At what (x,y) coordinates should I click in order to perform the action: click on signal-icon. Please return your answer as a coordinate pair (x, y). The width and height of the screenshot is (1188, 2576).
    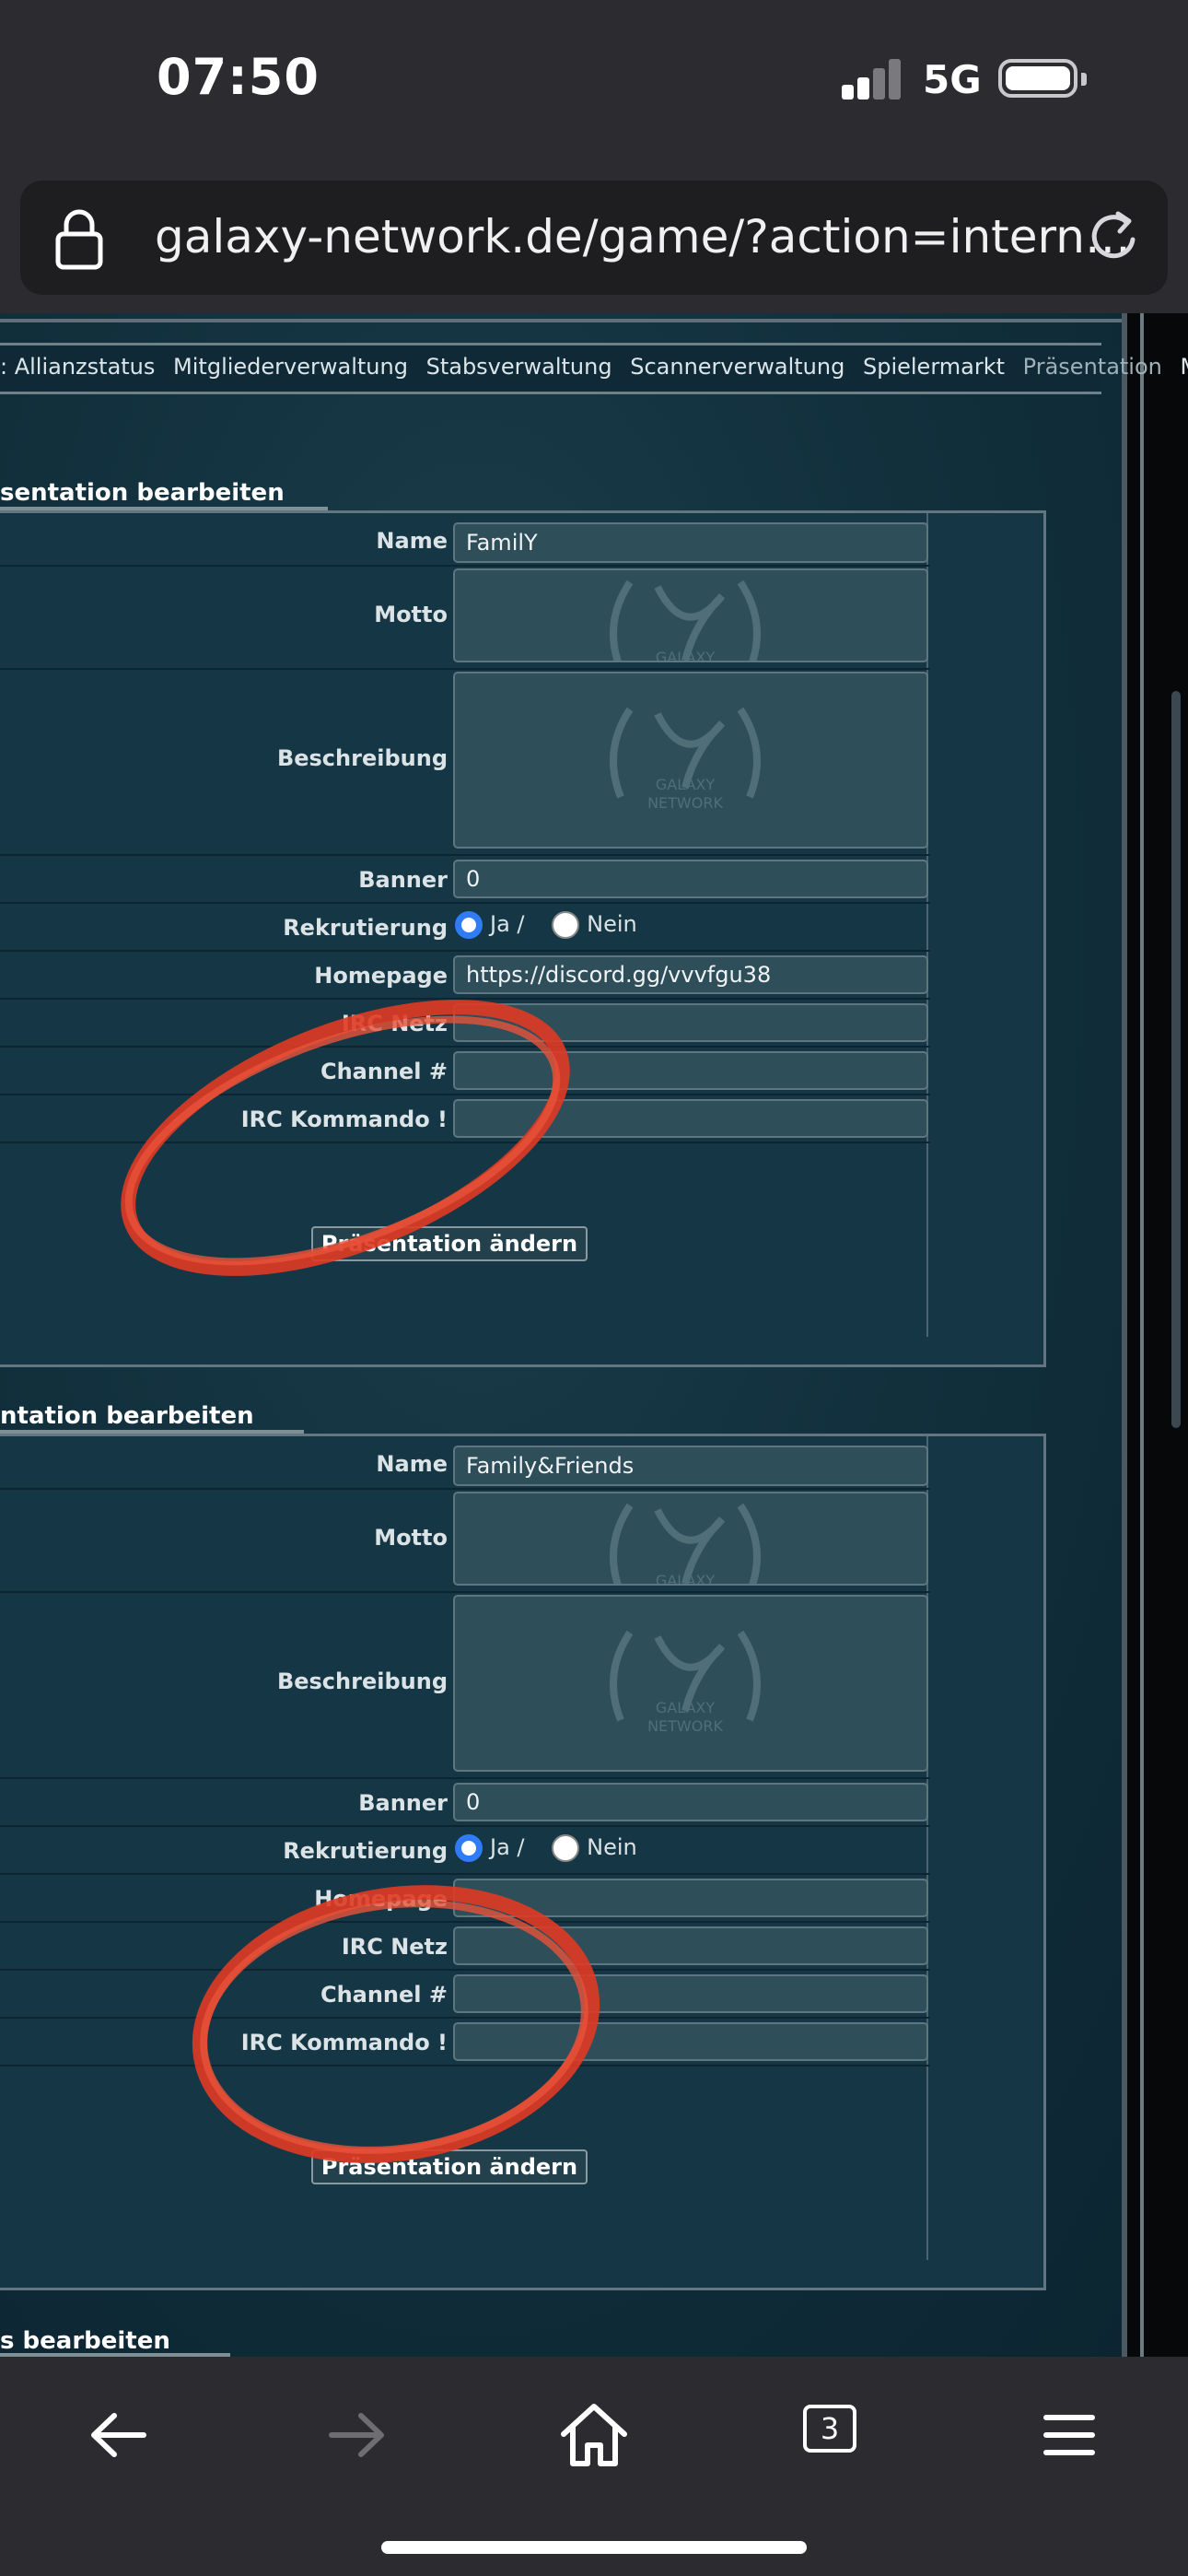
    Looking at the image, I should click on (872, 79).